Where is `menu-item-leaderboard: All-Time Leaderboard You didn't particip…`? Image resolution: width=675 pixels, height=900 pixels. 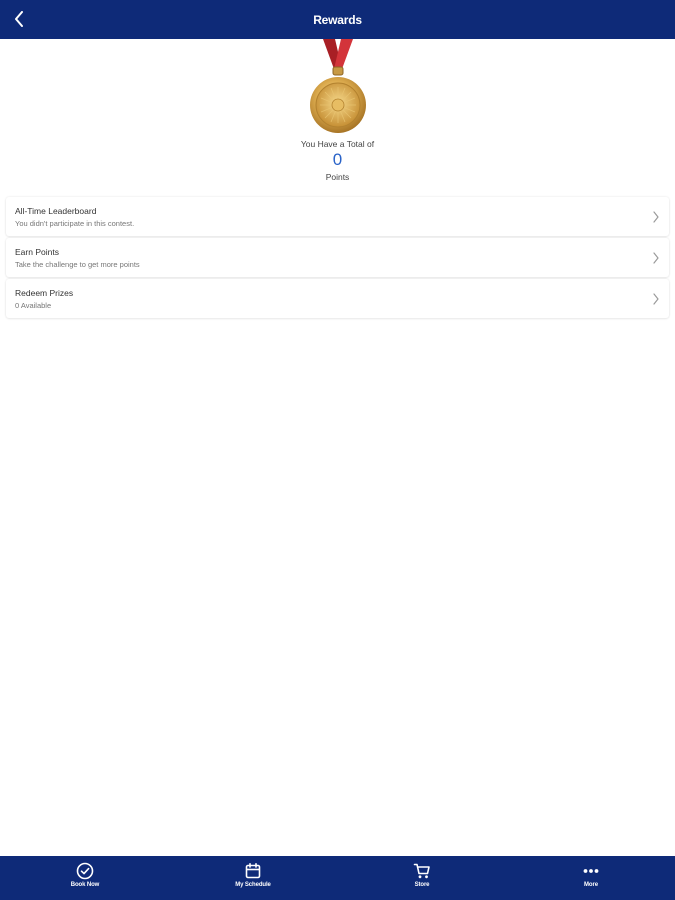
menu-item-leaderboard: All-Time Leaderboard You didn't particip… is located at coordinates (337, 216).